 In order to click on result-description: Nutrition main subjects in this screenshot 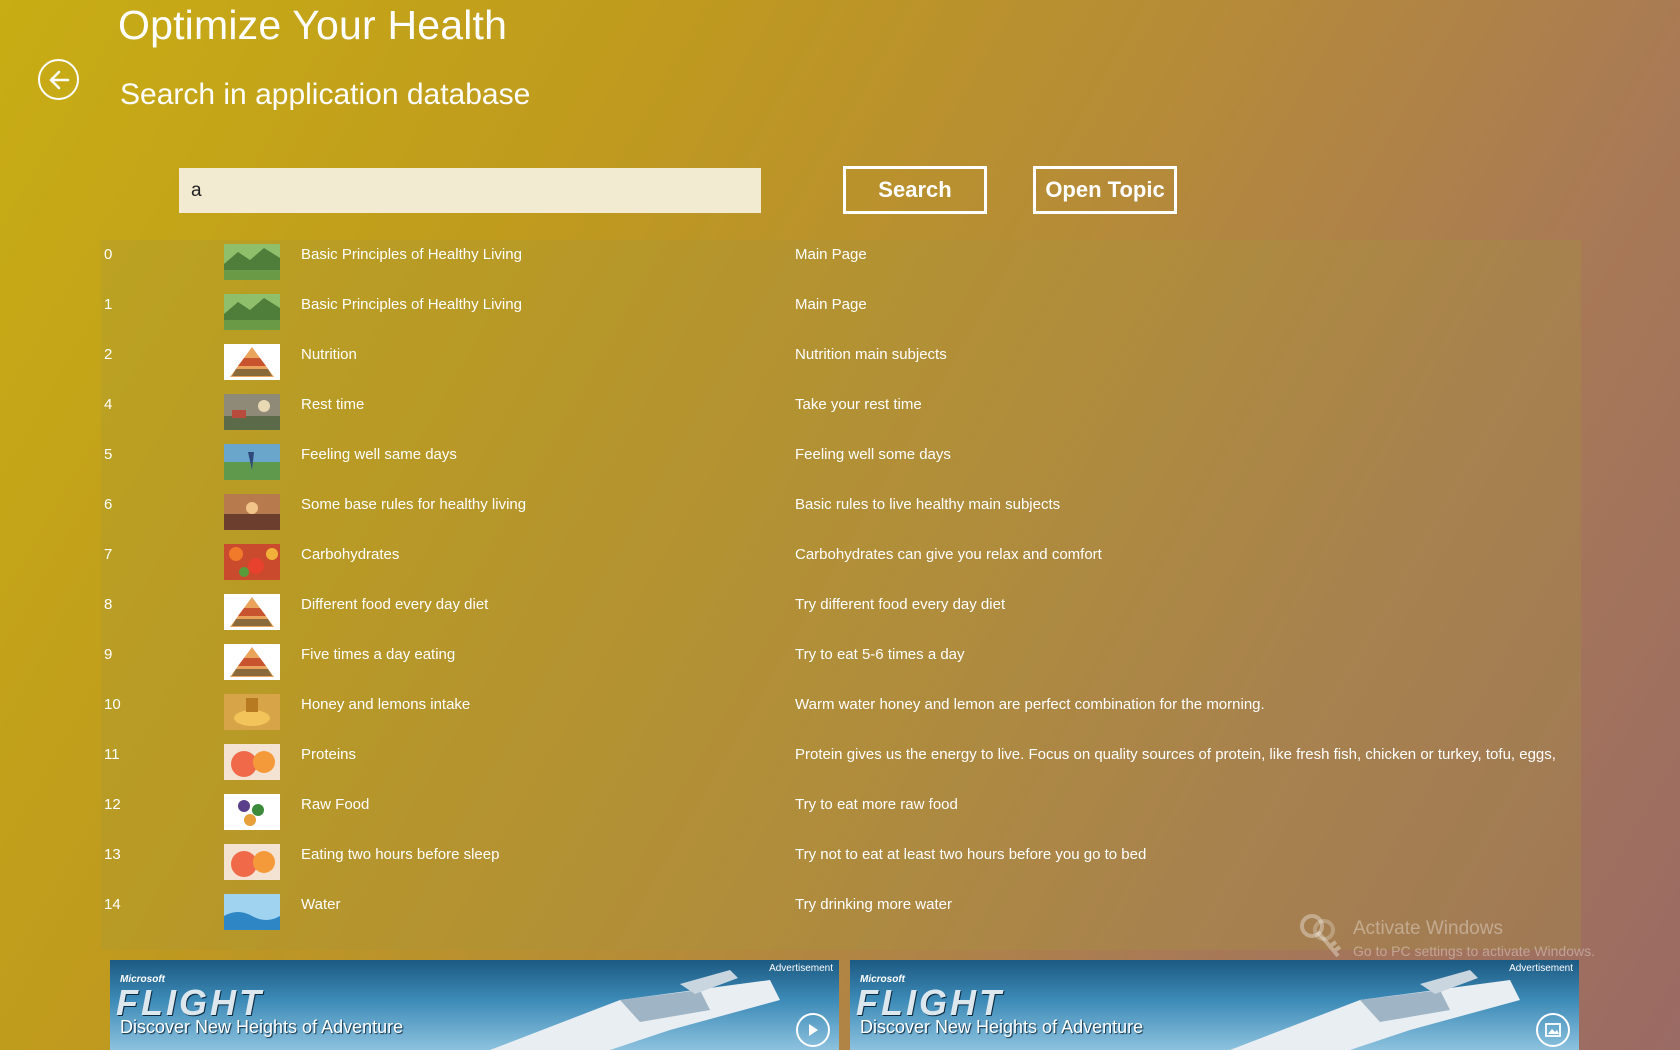, I will do `click(871, 354)`.